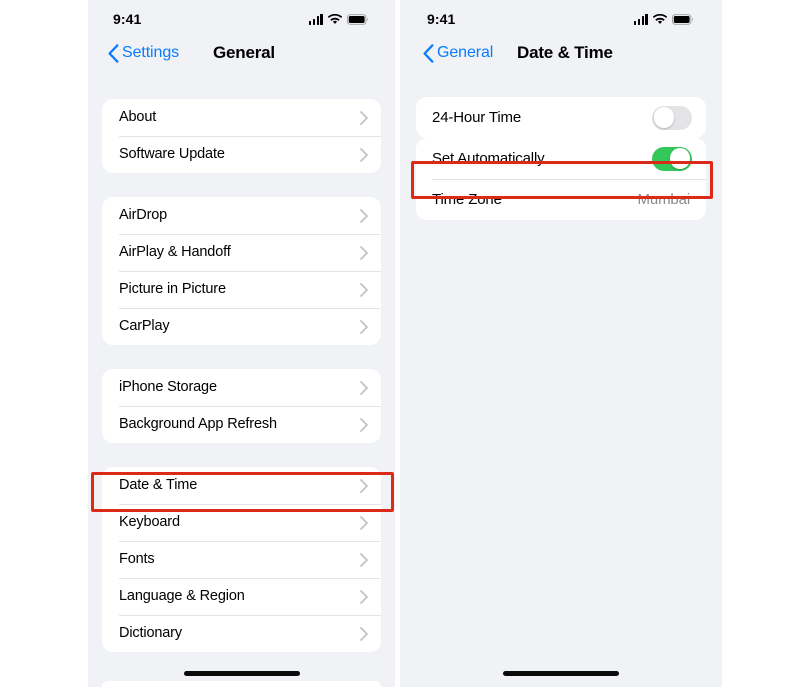 Image resolution: width=800 pixels, height=687 pixels. Describe the element at coordinates (175, 252) in the screenshot. I see `settings-row-label: AirPlay & Handoff` at that location.